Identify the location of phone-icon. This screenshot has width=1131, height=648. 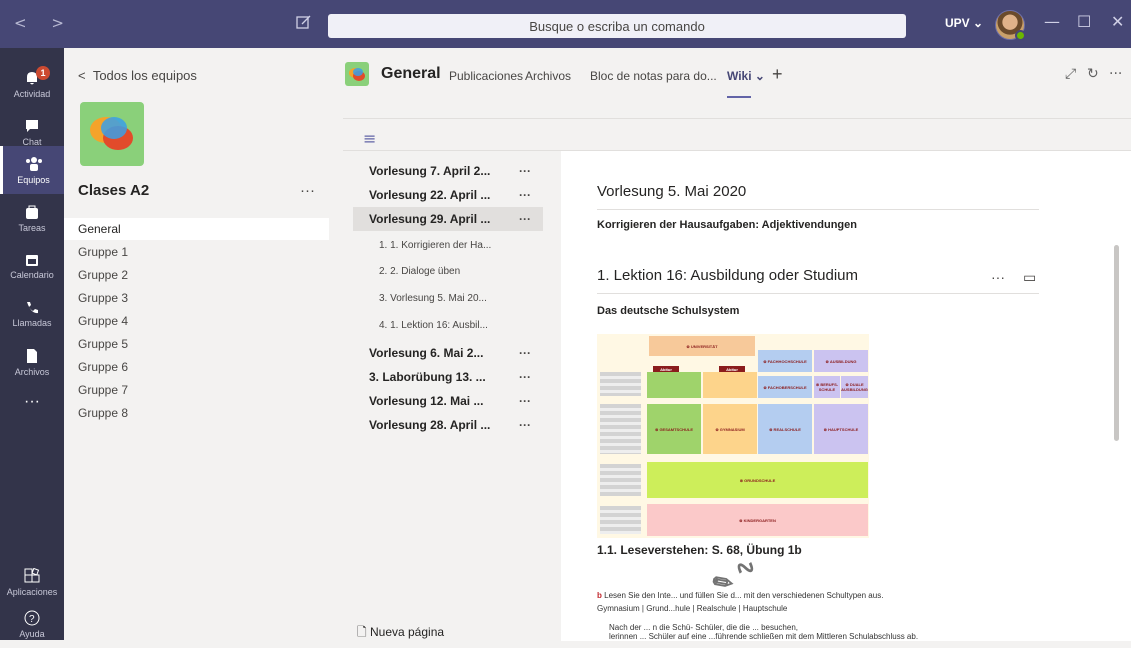
(32, 307).